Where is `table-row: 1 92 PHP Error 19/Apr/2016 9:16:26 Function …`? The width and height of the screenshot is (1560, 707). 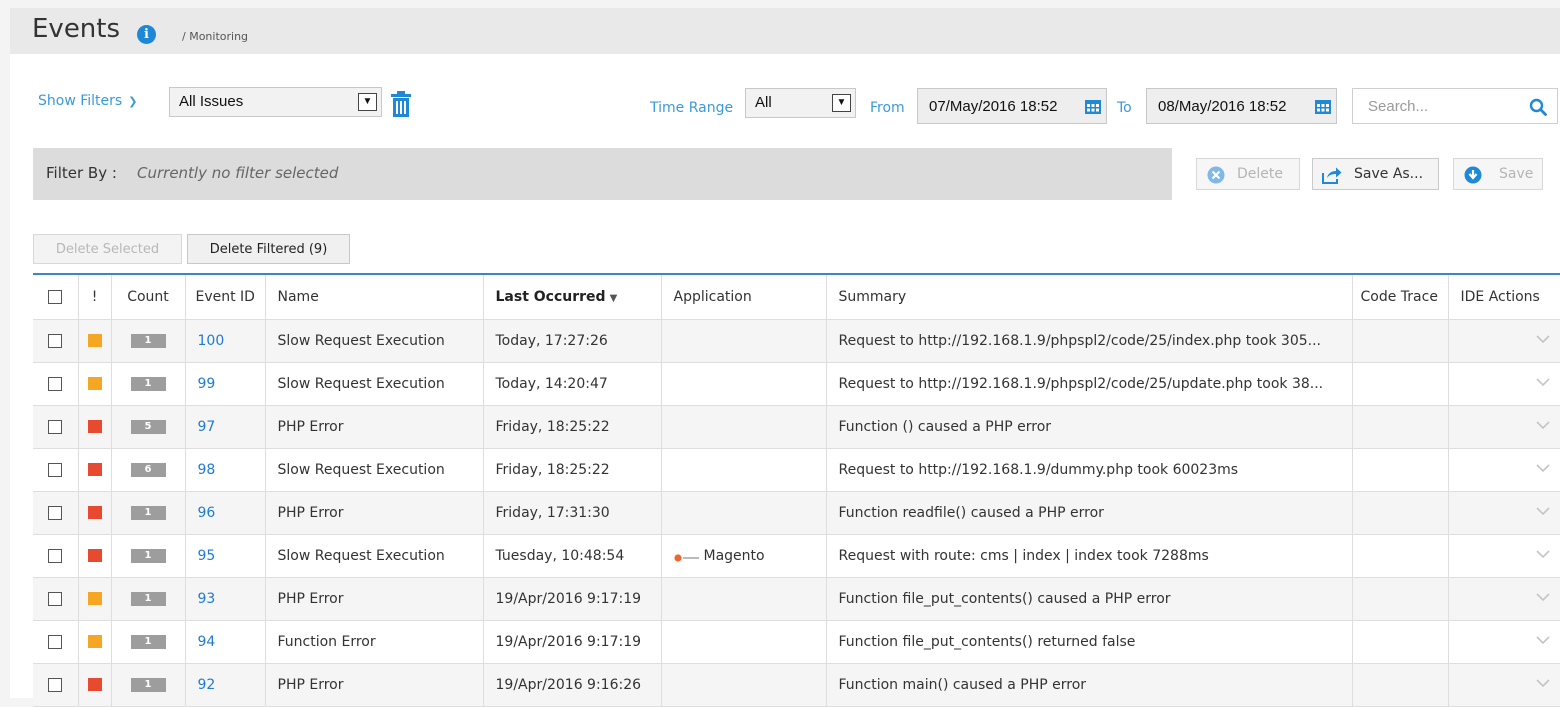 table-row: 1 92 PHP Error 19/Apr/2016 9:16:26 Function … is located at coordinates (796, 685).